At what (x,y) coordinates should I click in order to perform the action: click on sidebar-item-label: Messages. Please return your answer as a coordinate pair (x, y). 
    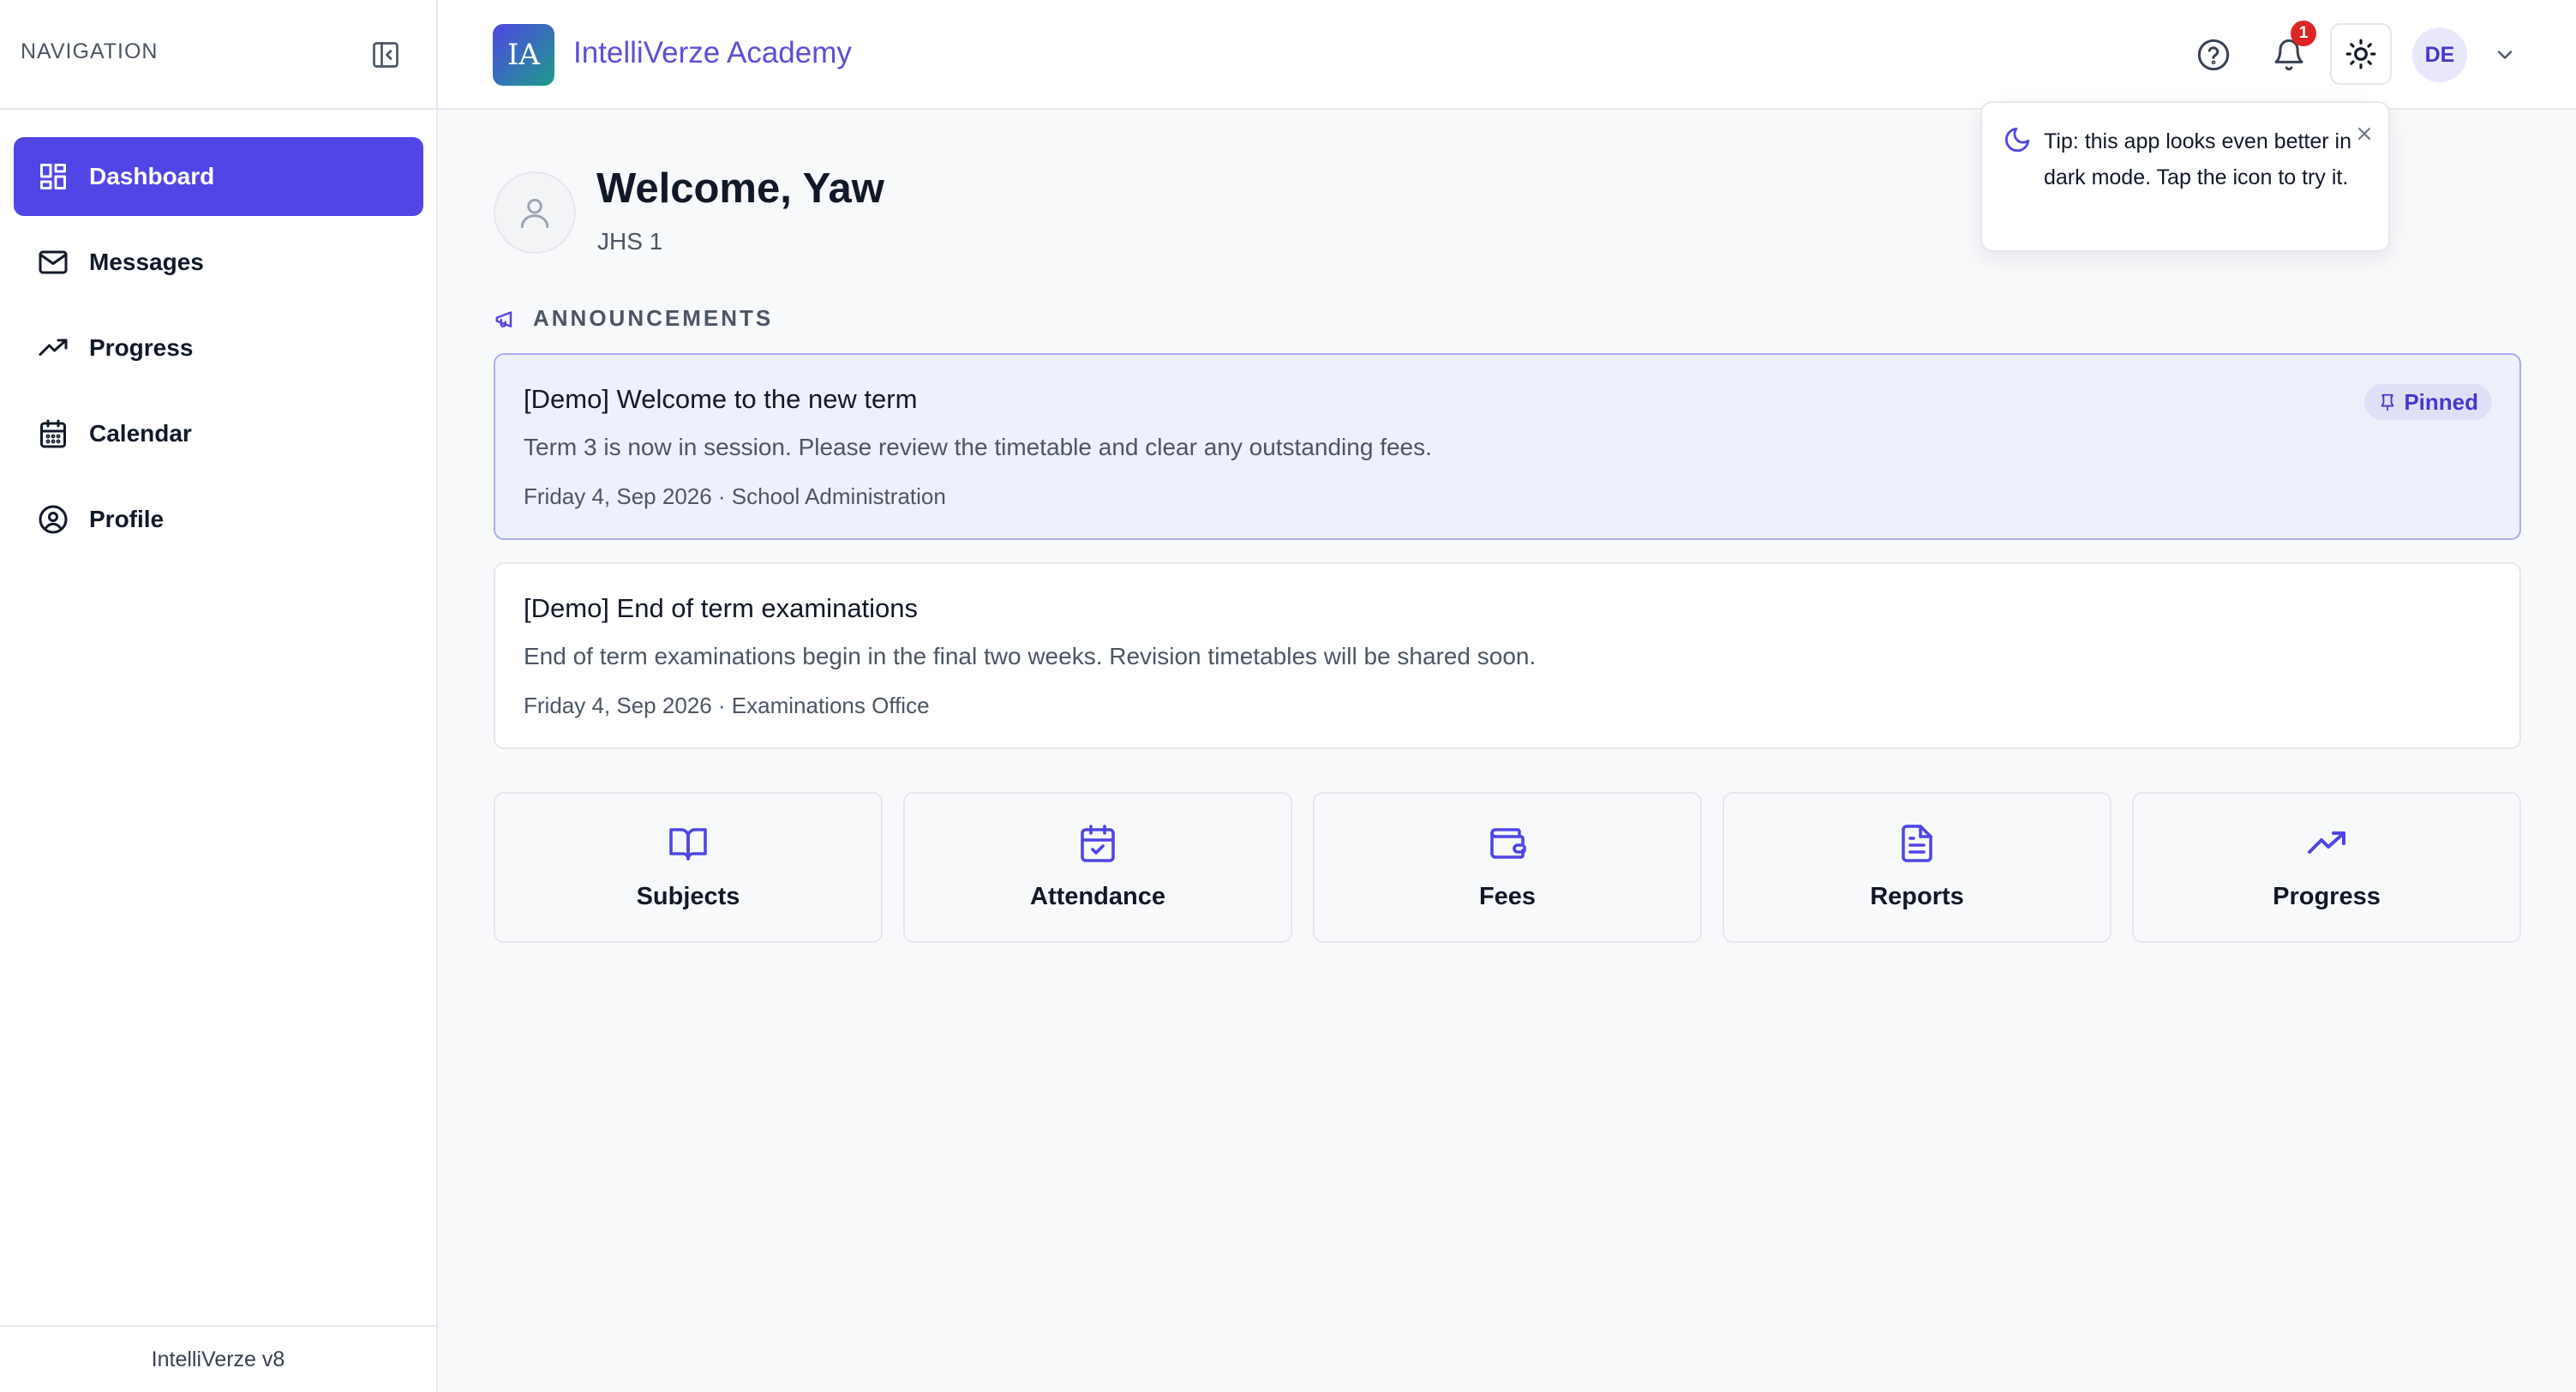
    Looking at the image, I should click on (146, 262).